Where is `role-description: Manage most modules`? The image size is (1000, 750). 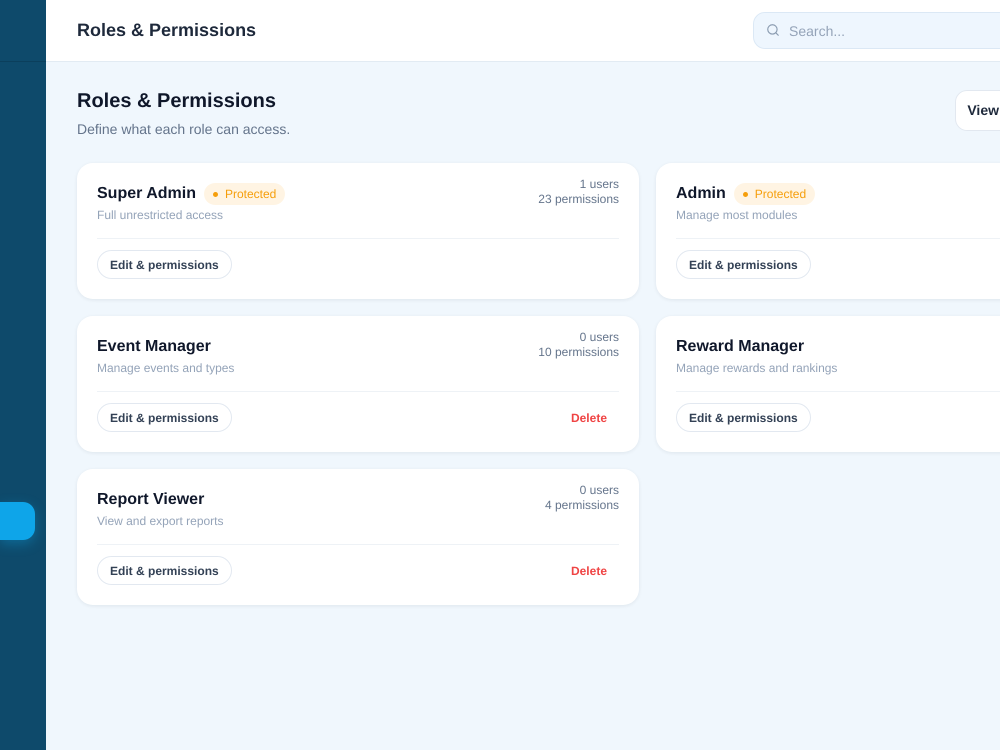
role-description: Manage most modules is located at coordinates (737, 215).